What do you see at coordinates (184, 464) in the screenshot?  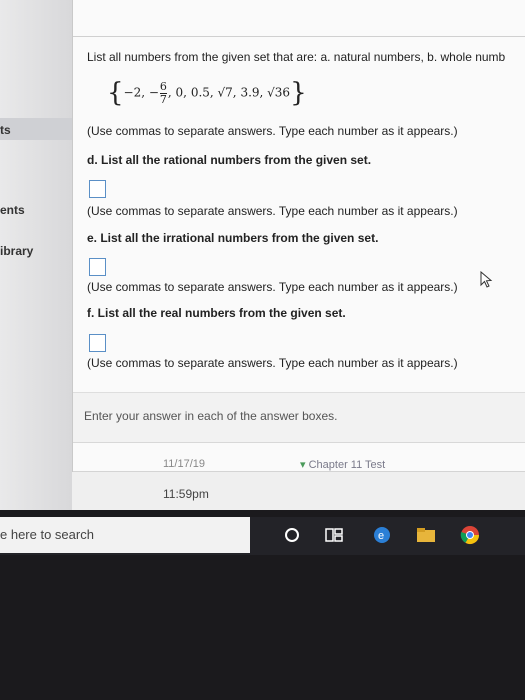 I see `due-date: 11/17/19` at bounding box center [184, 464].